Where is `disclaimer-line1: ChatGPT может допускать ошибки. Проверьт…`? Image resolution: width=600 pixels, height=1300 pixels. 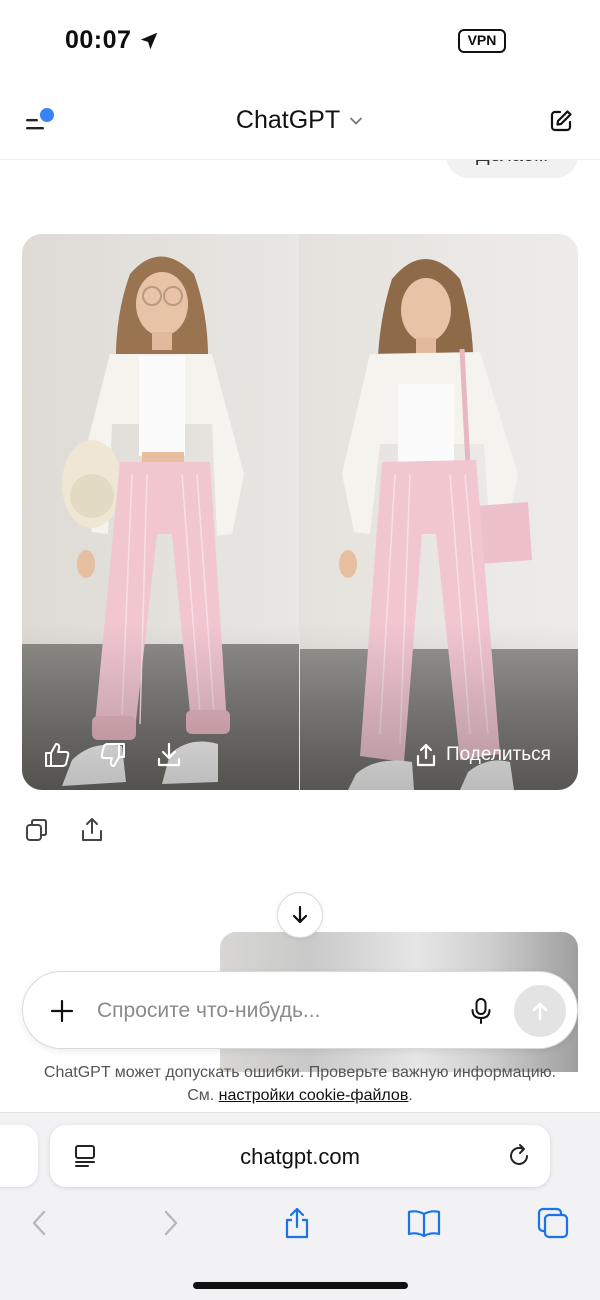
disclaimer-line1: ChatGPT может допускать ошибки. Проверьт… is located at coordinates (300, 1072).